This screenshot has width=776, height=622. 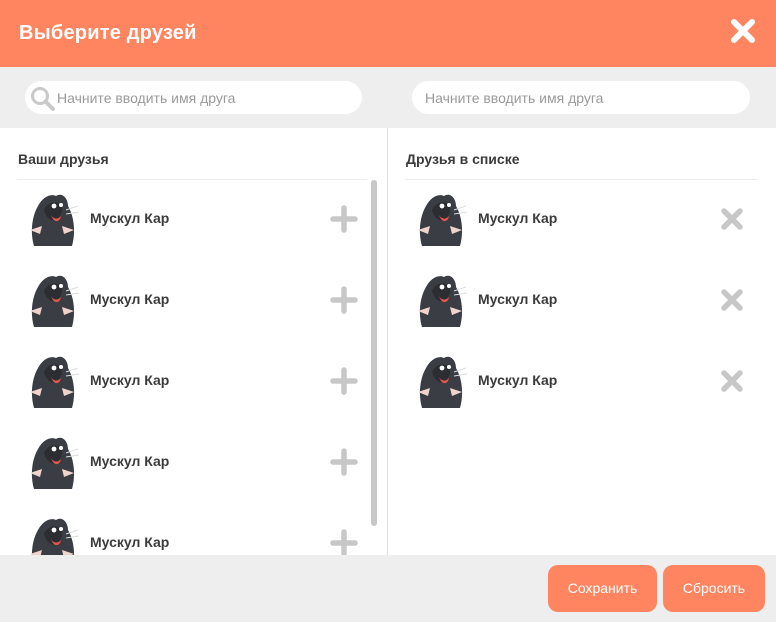 I want to click on search-icon, so click(x=43, y=99).